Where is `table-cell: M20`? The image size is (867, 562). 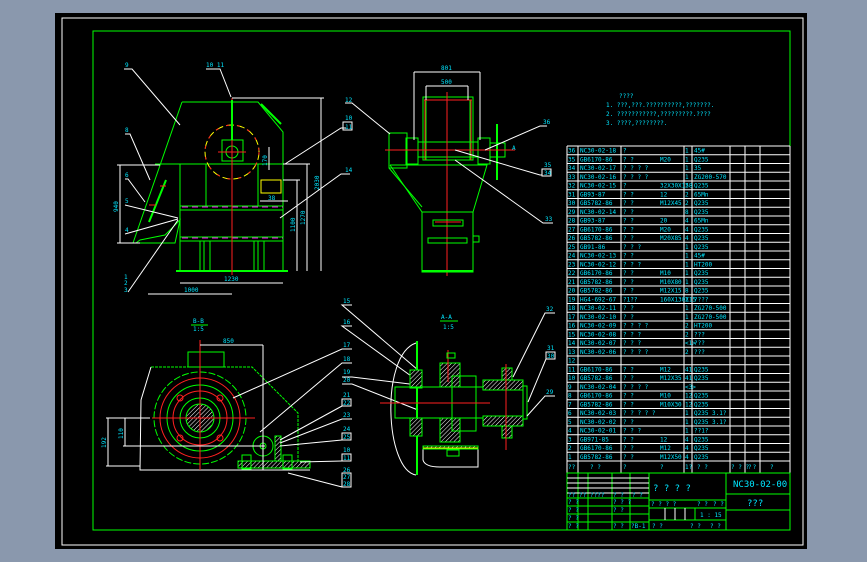 table-cell: M20 is located at coordinates (665, 229).